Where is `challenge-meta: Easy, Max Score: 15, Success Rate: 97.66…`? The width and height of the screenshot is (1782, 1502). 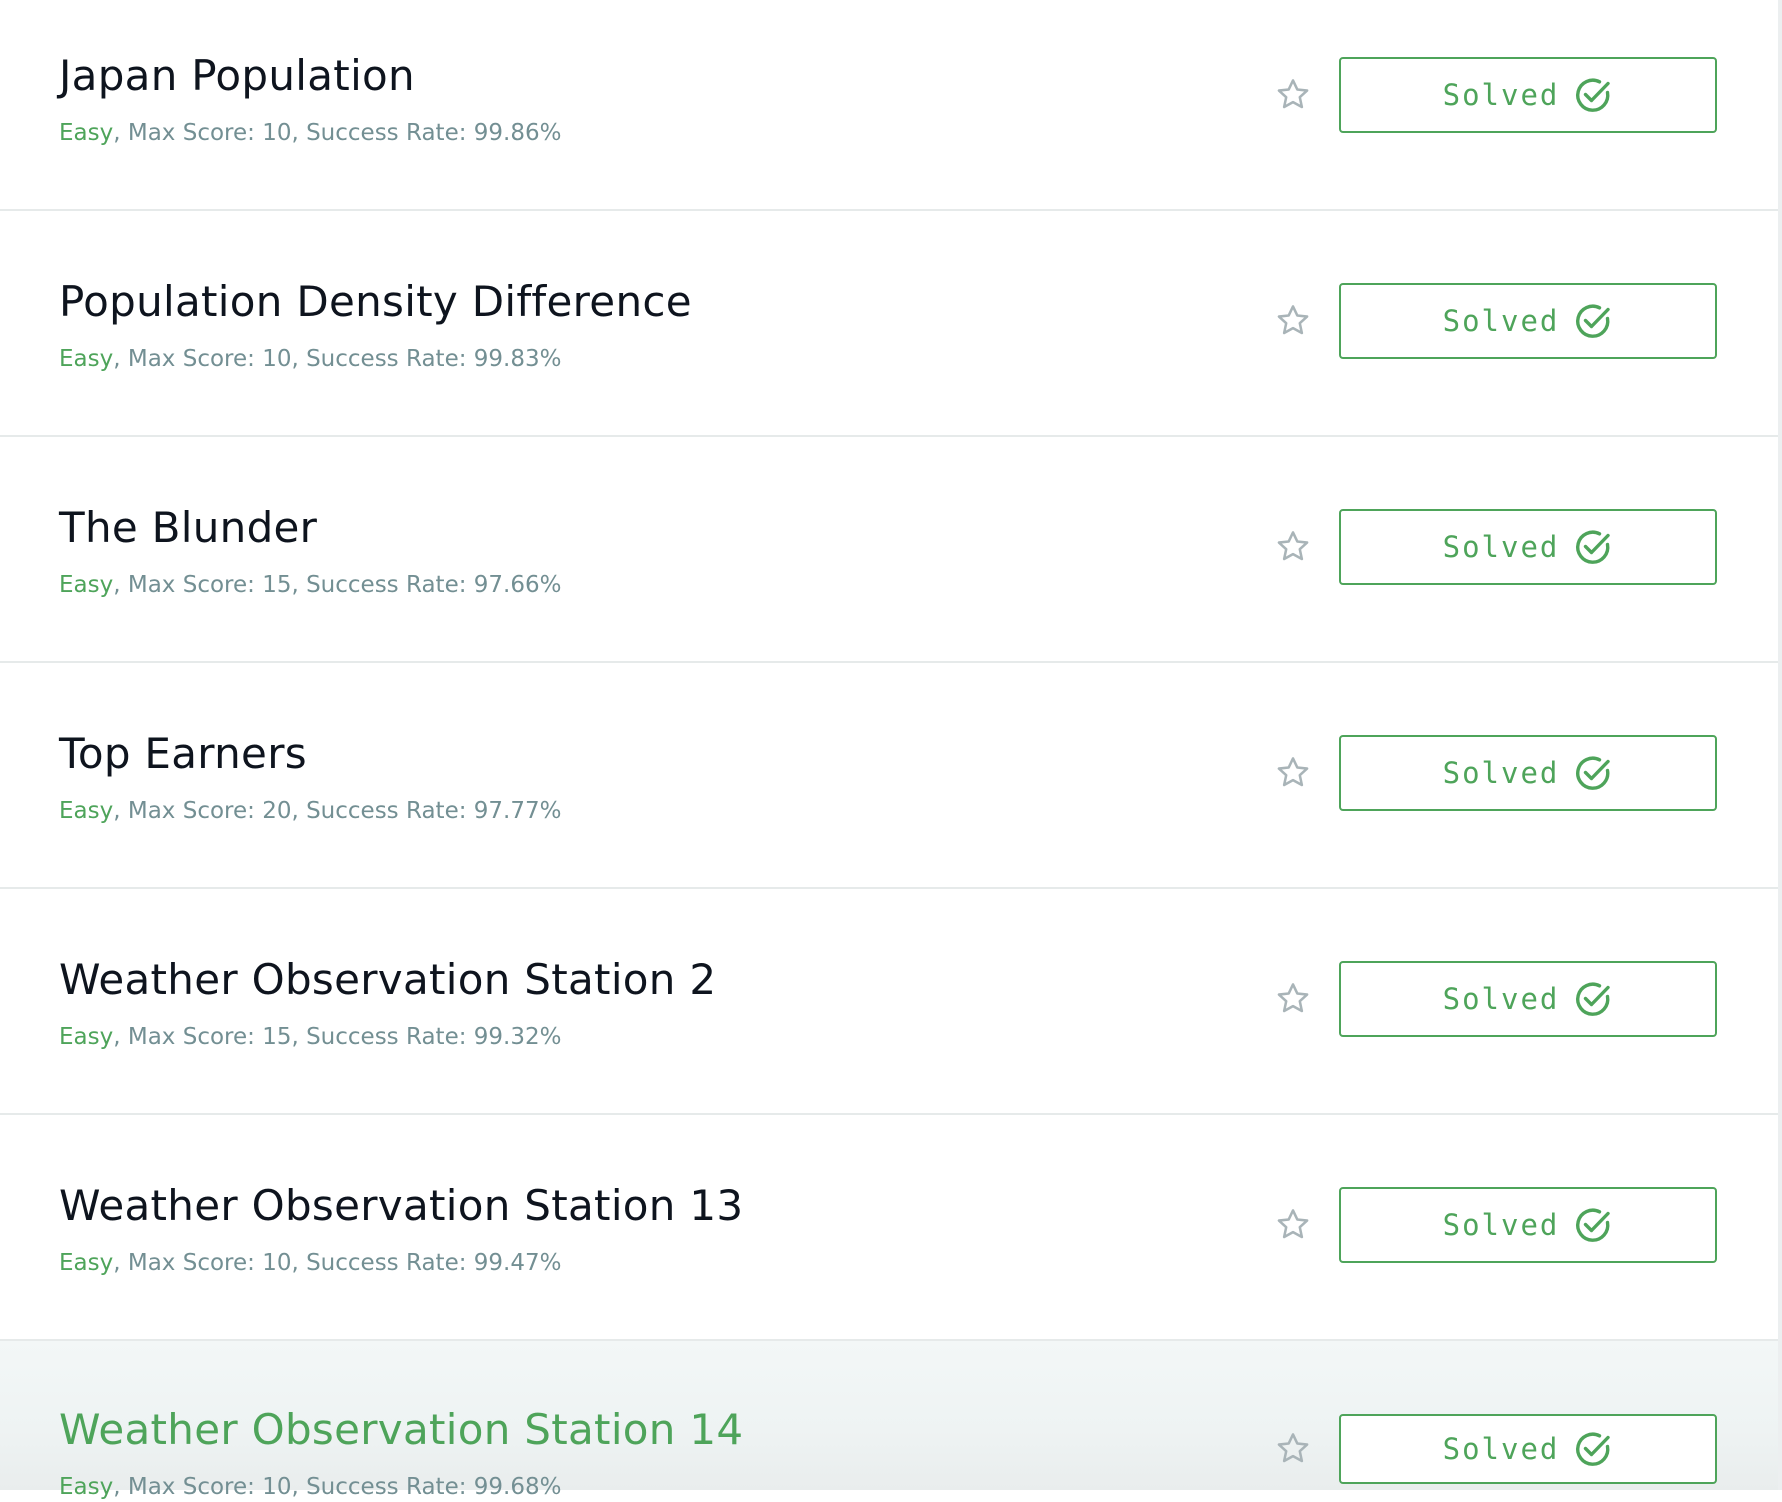
challenge-meta: Easy, Max Score: 15, Success Rate: 97.66… is located at coordinates (310, 585).